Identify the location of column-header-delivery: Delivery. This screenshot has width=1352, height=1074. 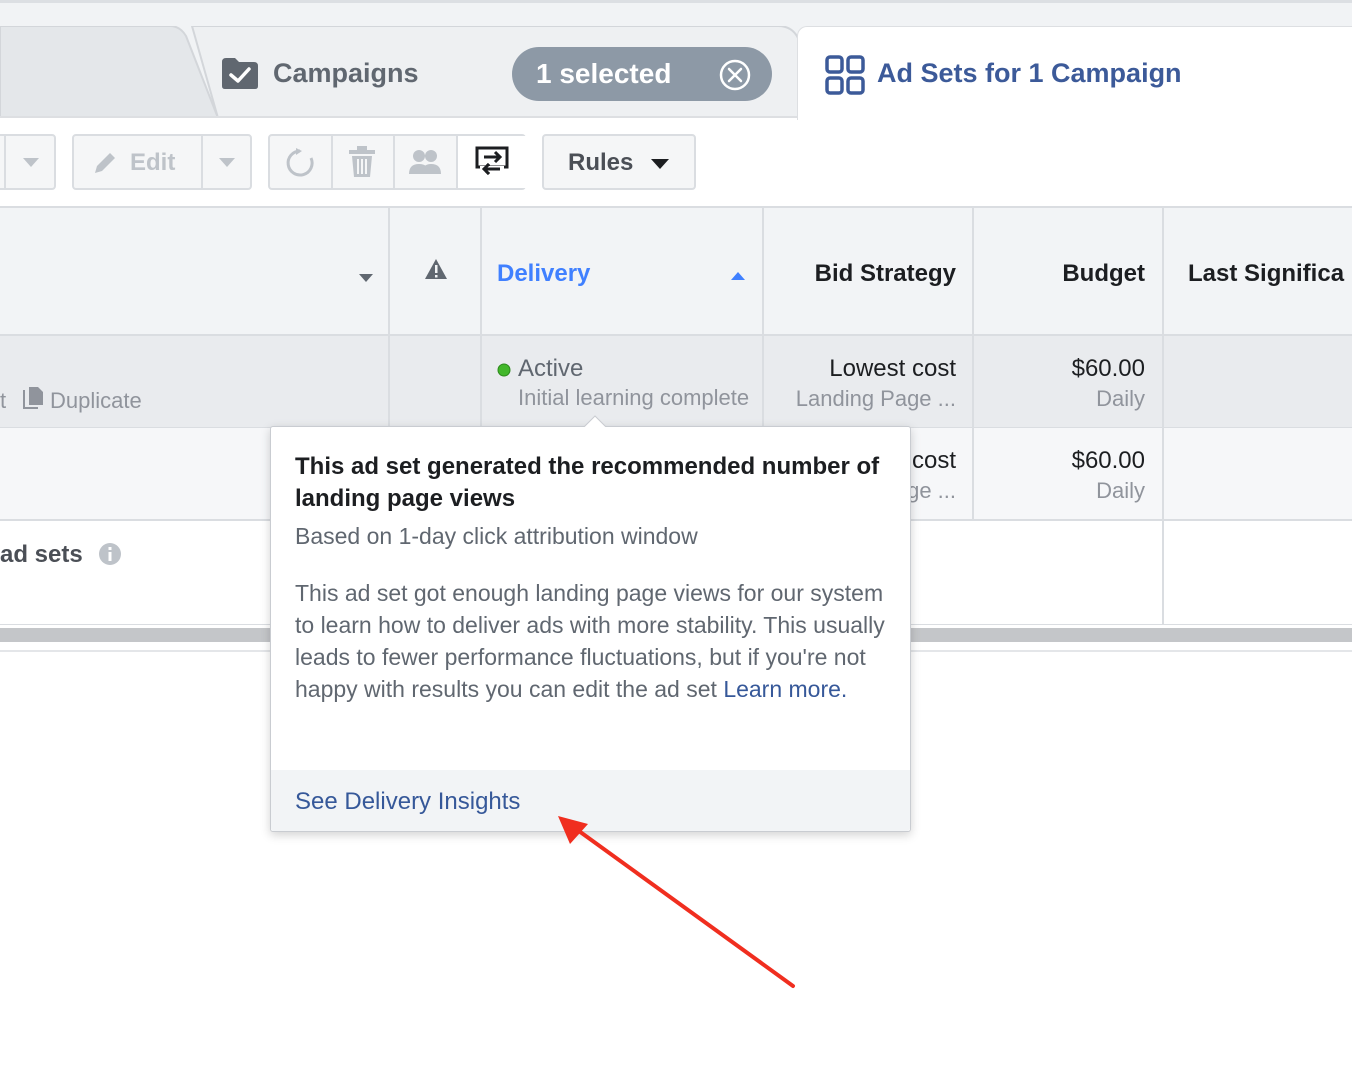
(543, 274).